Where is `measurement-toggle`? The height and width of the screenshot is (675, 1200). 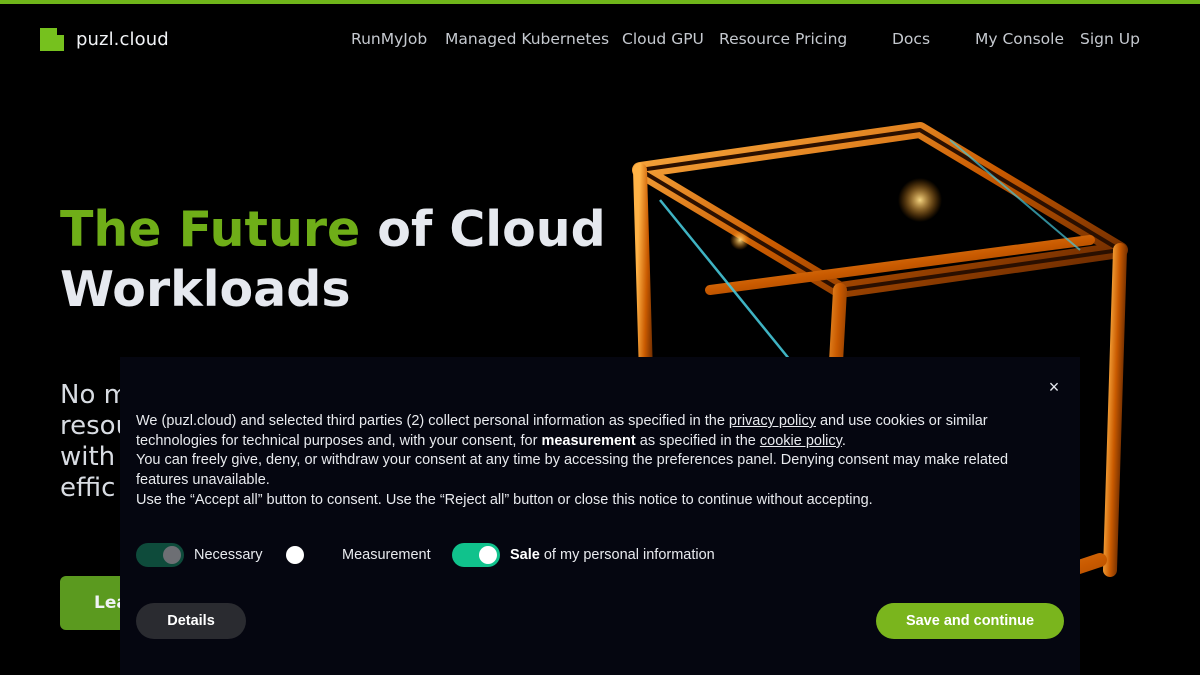 measurement-toggle is located at coordinates (308, 555).